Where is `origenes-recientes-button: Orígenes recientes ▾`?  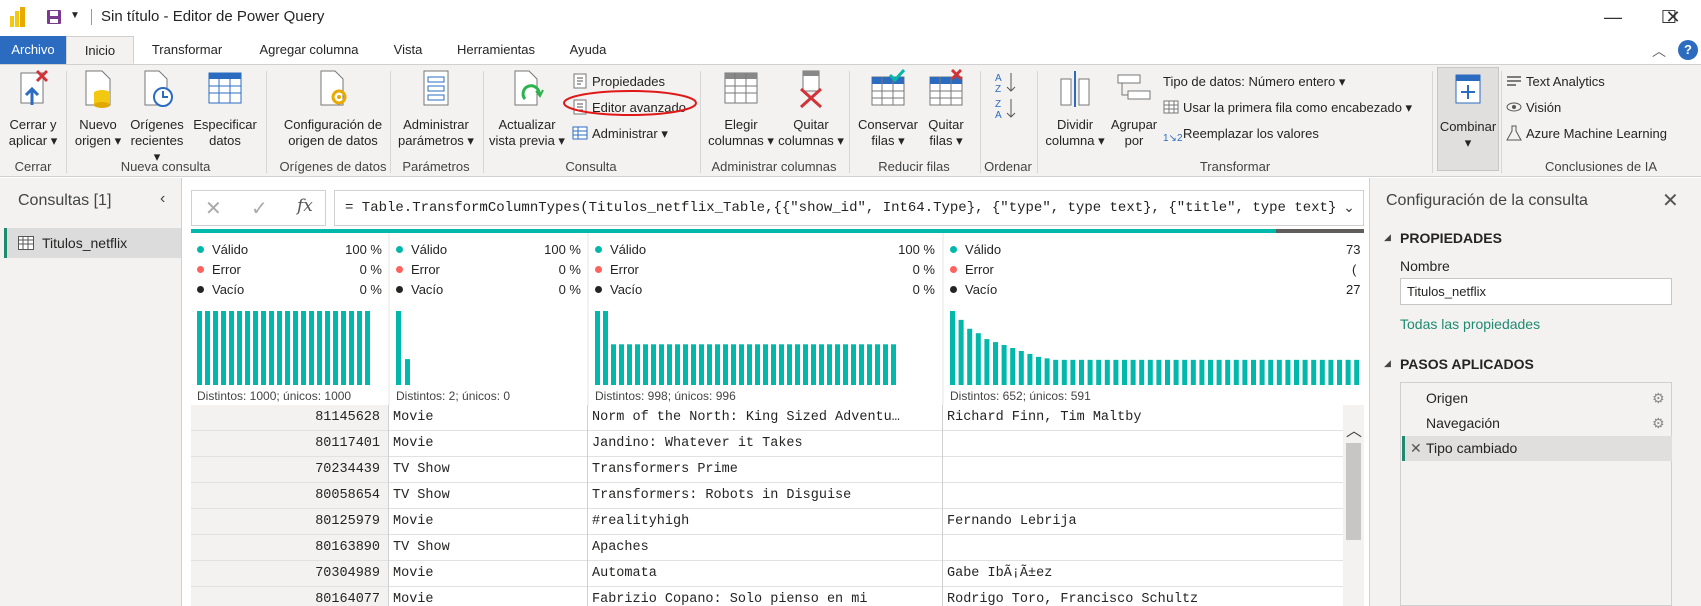 origenes-recientes-button: Orígenes recientes ▾ is located at coordinates (157, 117).